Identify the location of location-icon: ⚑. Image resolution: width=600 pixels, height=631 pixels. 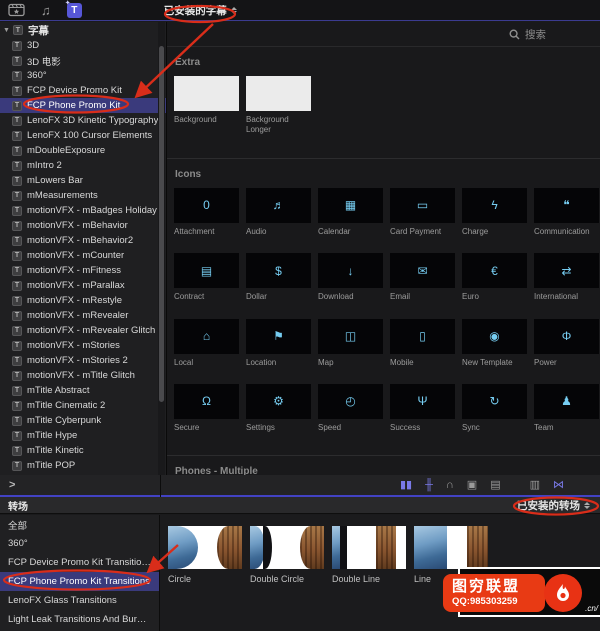
(278, 336).